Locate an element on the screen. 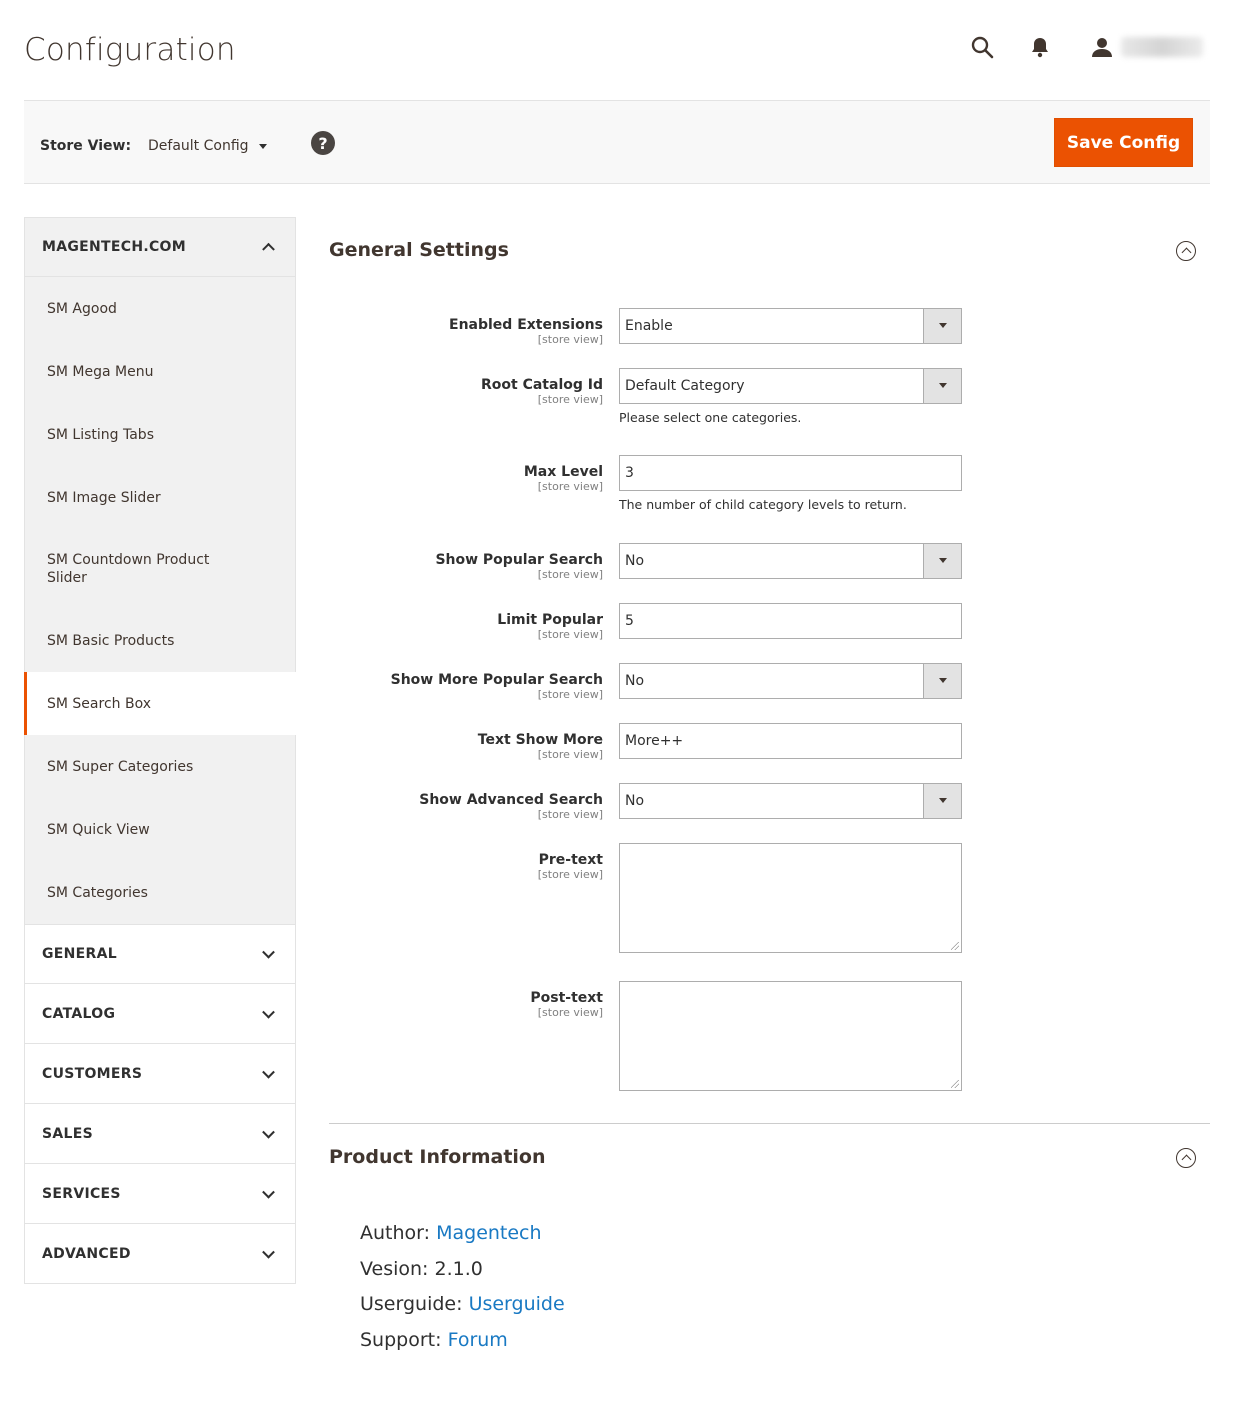  section-title: Product Information is located at coordinates (437, 1157).